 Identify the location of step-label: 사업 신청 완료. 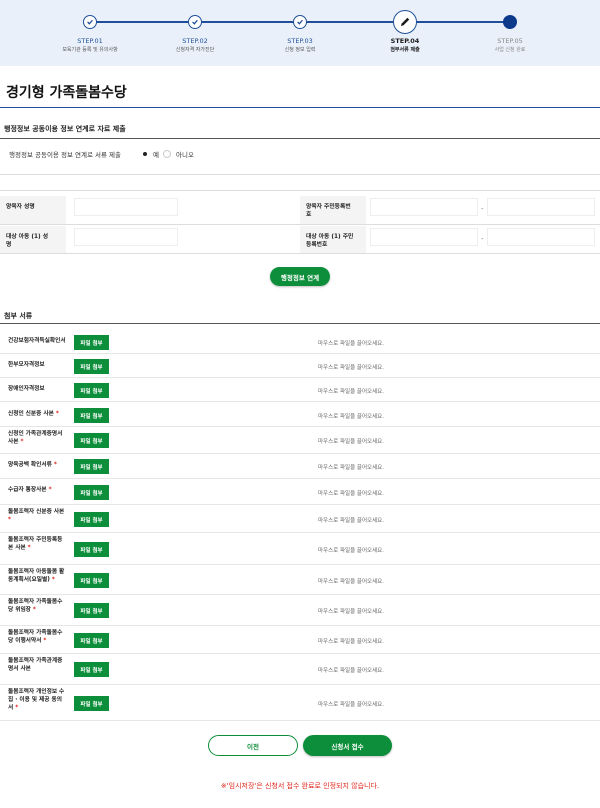
(510, 50).